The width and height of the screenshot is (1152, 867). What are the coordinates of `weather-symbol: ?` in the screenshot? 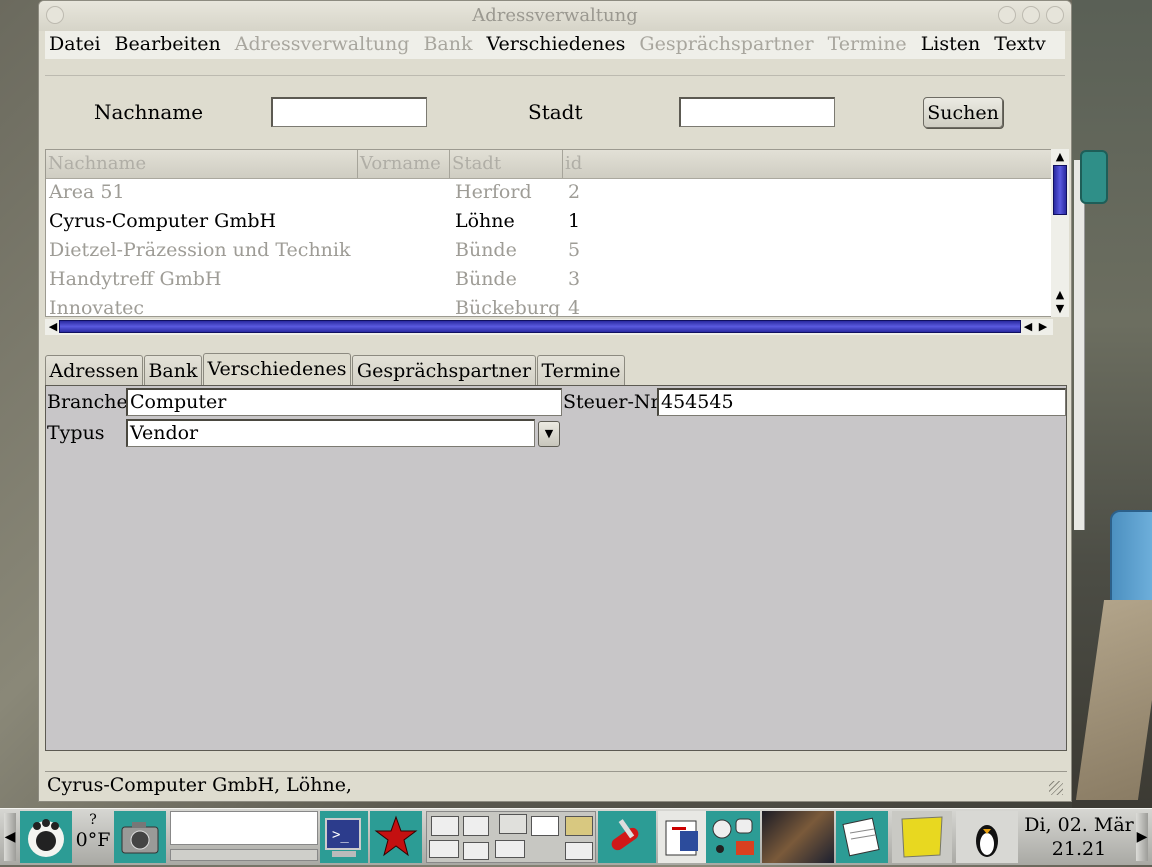 It's located at (93, 820).